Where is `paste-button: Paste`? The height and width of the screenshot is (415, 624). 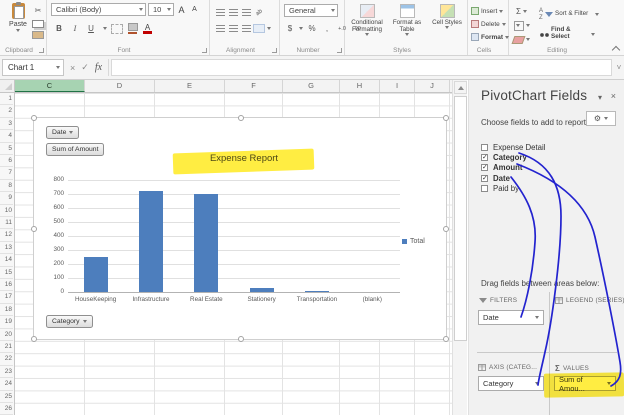
paste-button: Paste is located at coordinates (18, 26).